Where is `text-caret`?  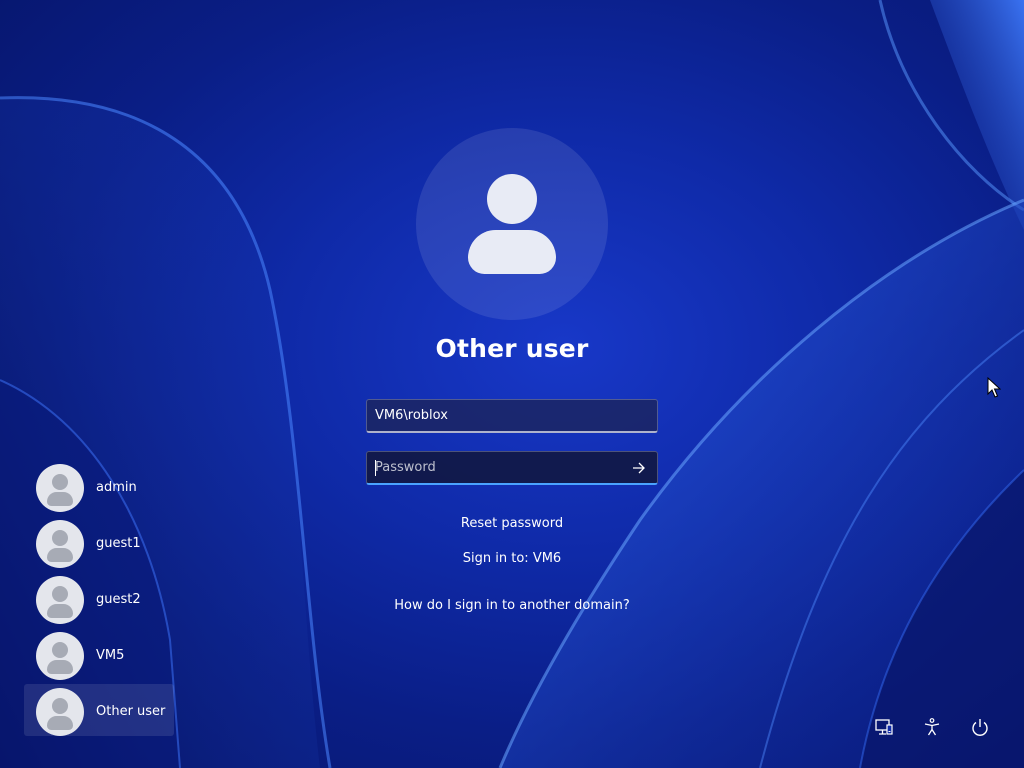
text-caret is located at coordinates (375, 468).